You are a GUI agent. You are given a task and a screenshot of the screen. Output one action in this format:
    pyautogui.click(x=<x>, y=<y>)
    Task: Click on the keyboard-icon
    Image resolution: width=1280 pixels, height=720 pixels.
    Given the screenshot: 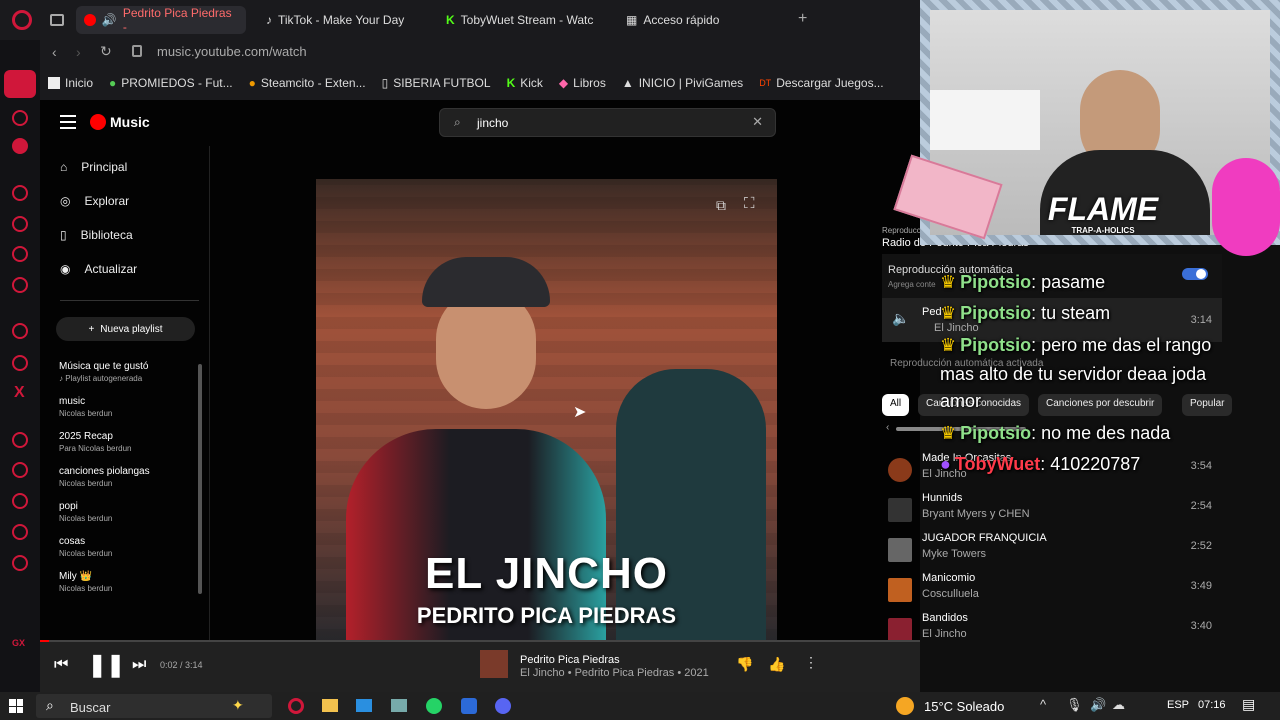 What is the action you would take?
    pyautogui.click(x=20, y=532)
    